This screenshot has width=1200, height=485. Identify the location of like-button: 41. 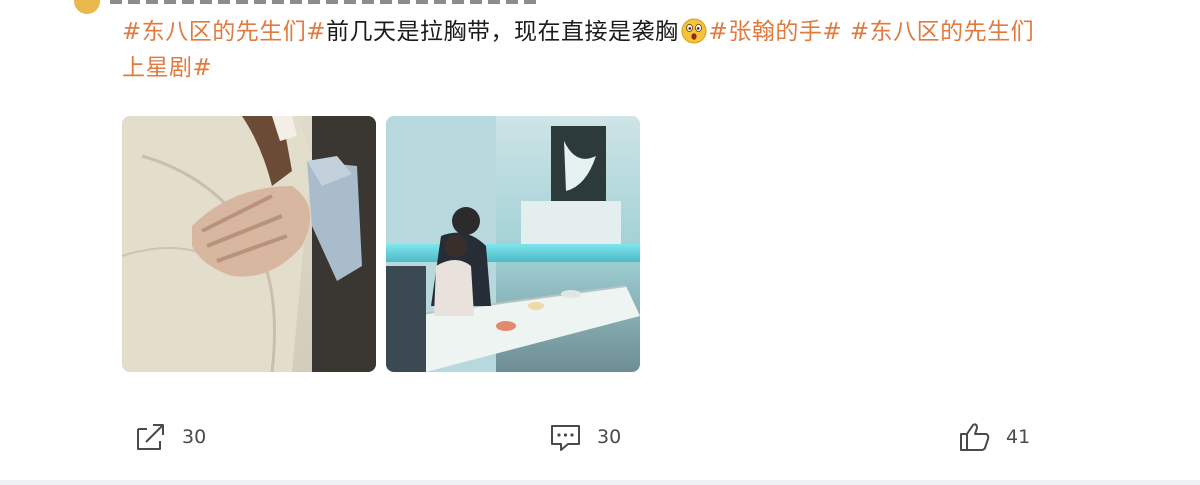
(994, 437).